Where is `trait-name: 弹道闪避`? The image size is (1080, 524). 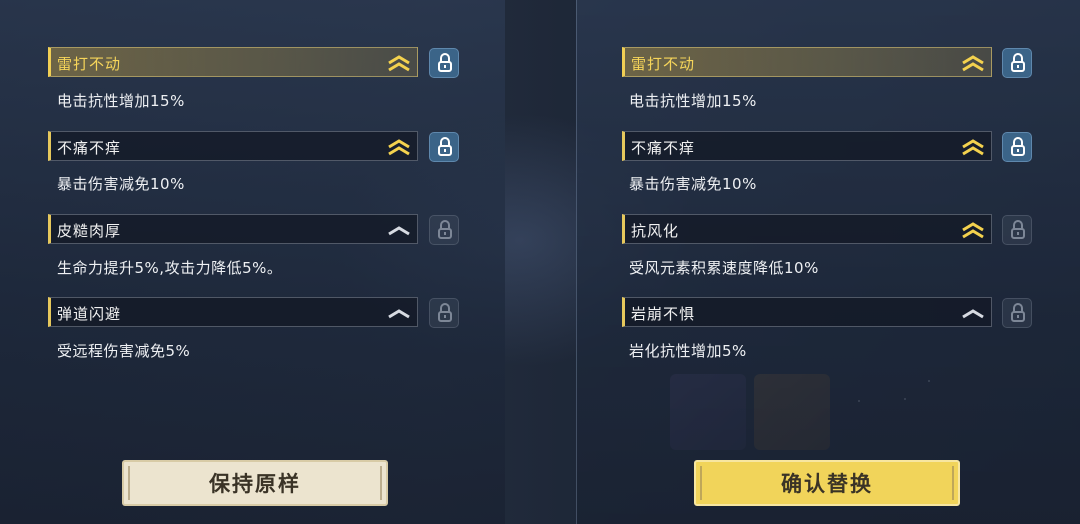 trait-name: 弹道闪避 is located at coordinates (89, 314).